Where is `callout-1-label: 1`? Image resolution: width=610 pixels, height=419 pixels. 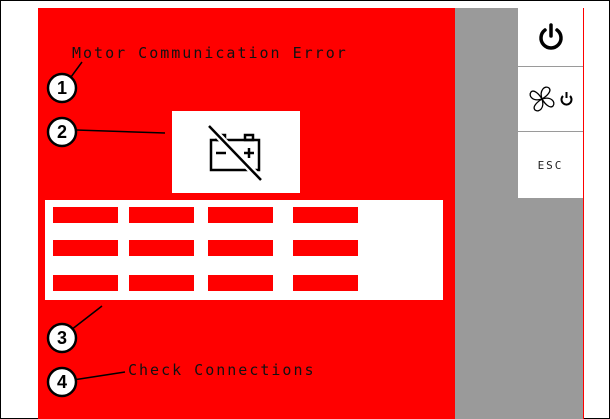
callout-1-label: 1 is located at coordinates (62, 88).